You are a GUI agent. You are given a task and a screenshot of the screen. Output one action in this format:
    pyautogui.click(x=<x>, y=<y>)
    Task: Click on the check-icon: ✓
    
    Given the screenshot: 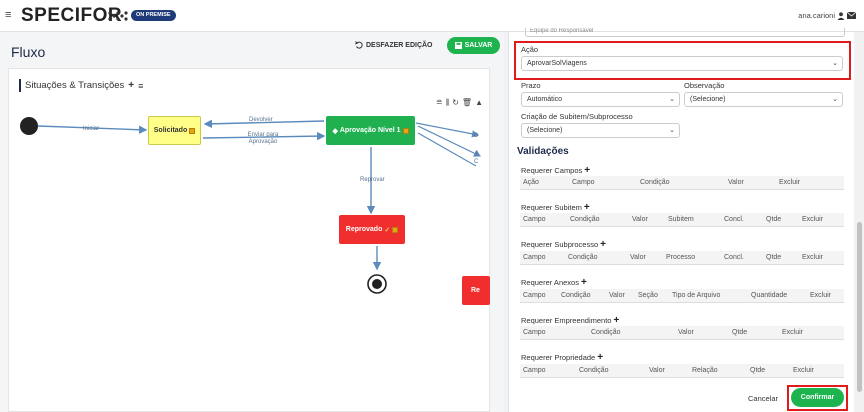 What is the action you would take?
    pyautogui.click(x=387, y=230)
    